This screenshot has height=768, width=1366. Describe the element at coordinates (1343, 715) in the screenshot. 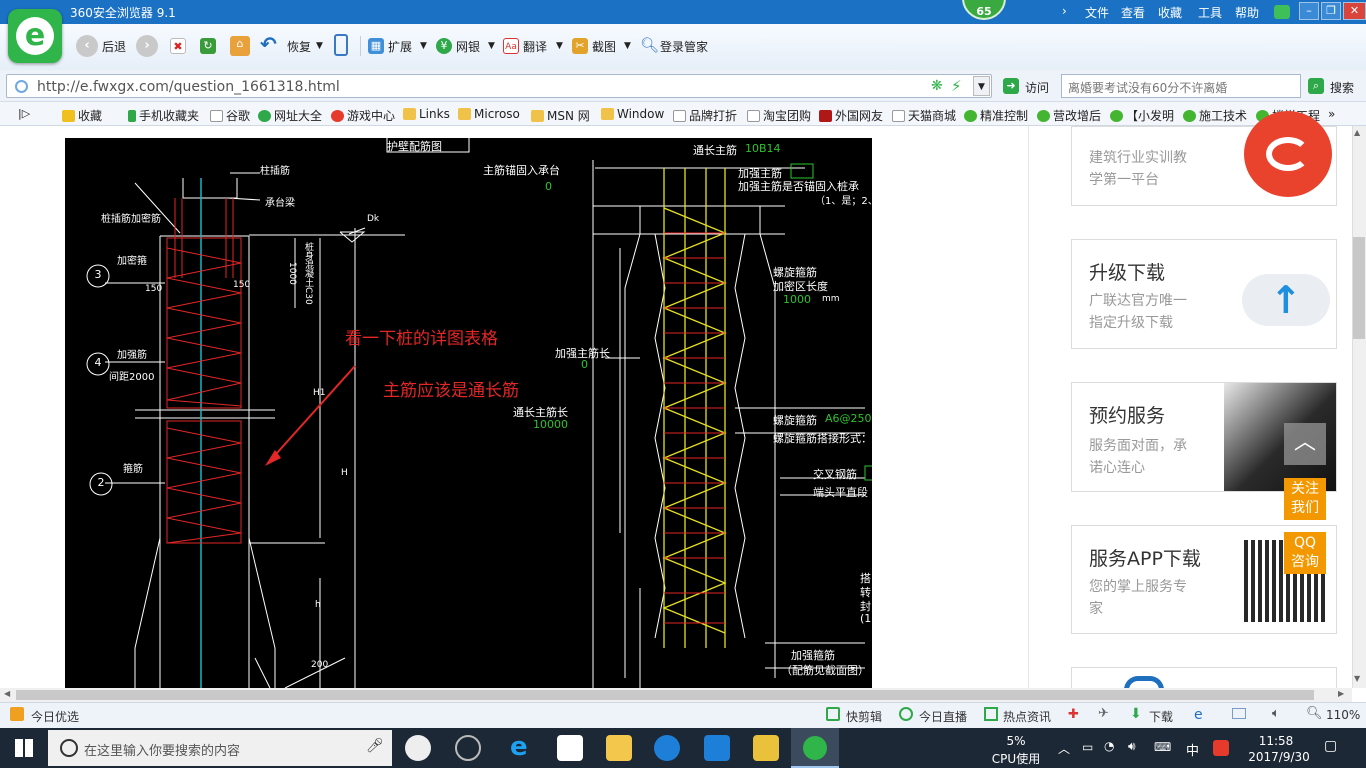

I see `zoom-level: 110%` at that location.